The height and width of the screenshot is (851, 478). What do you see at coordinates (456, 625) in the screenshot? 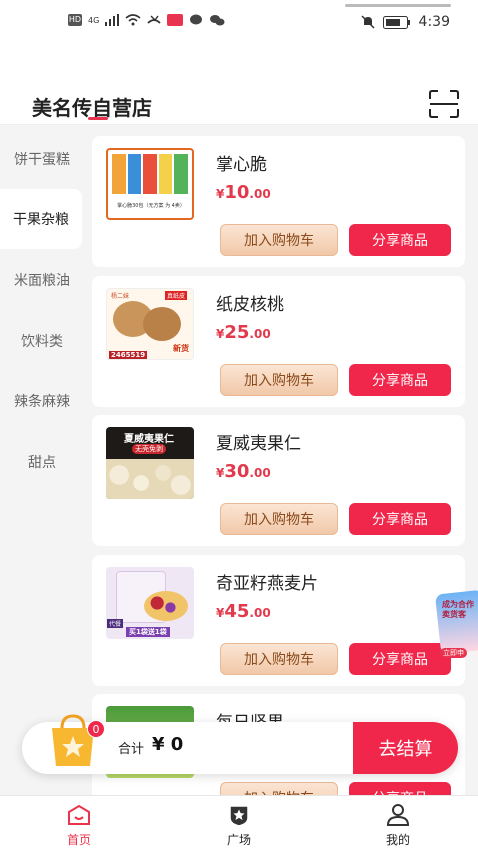
I see `partner-float-badge: 成为合作卖货客 立即申` at bounding box center [456, 625].